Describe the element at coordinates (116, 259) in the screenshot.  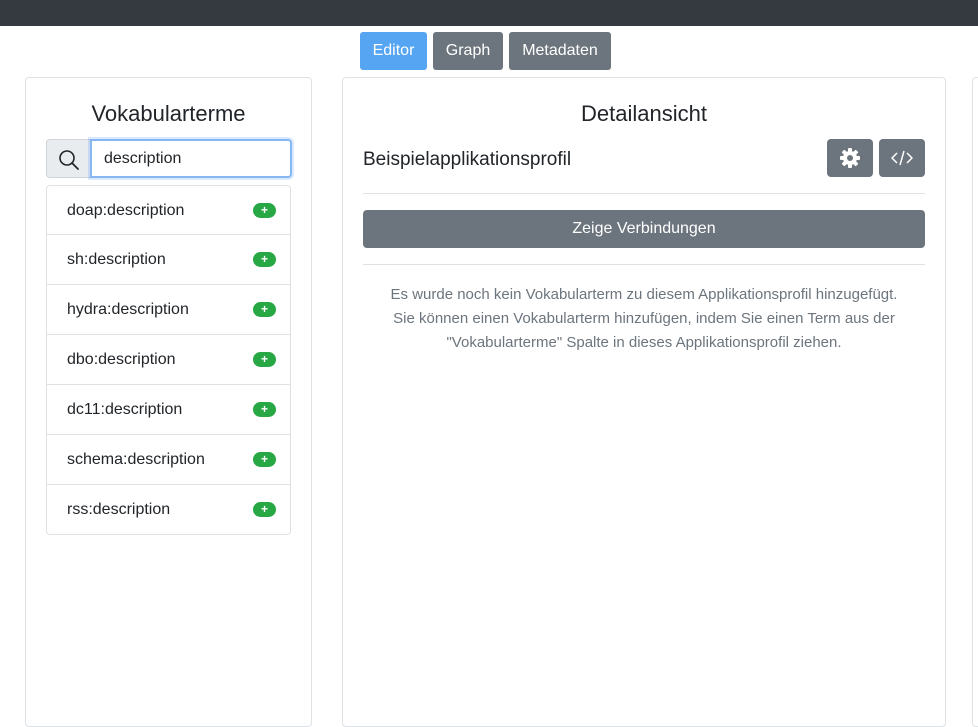
I see `term-label: sh:description` at that location.